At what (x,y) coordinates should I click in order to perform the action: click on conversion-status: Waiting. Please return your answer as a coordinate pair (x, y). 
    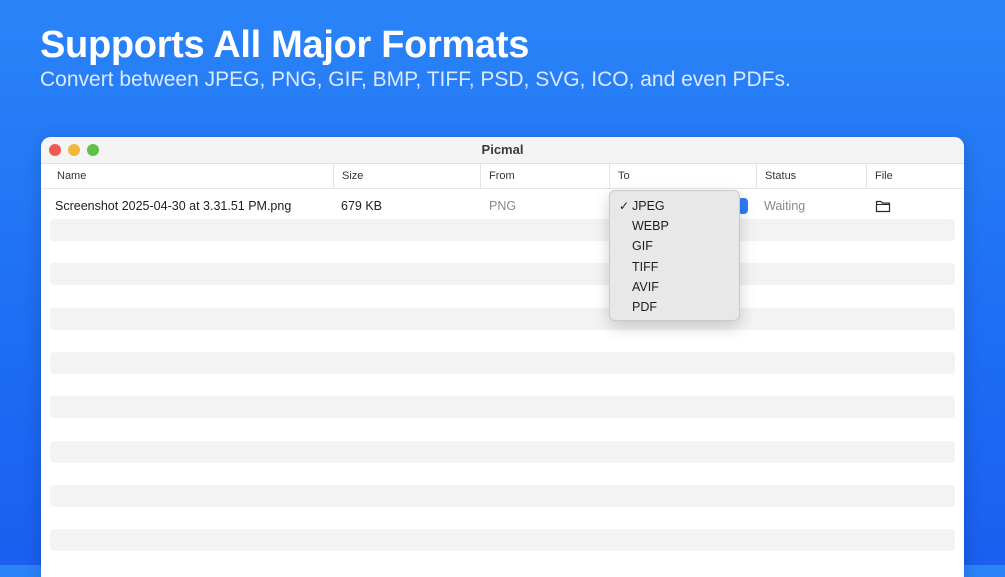
    Looking at the image, I should click on (785, 206).